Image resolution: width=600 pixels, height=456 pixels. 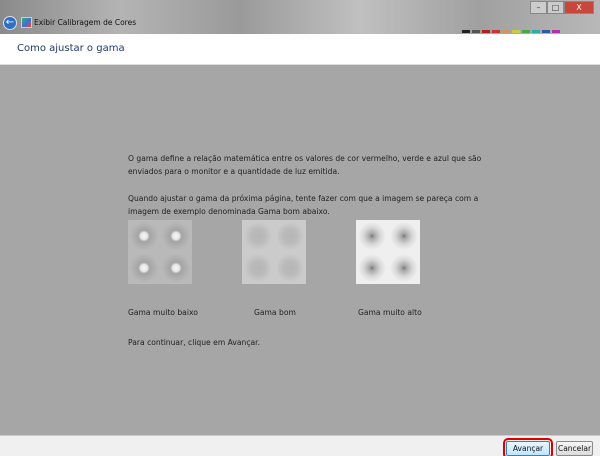 What do you see at coordinates (300, 49) in the screenshot?
I see `page-header: Como ajustar o gama` at bounding box center [300, 49].